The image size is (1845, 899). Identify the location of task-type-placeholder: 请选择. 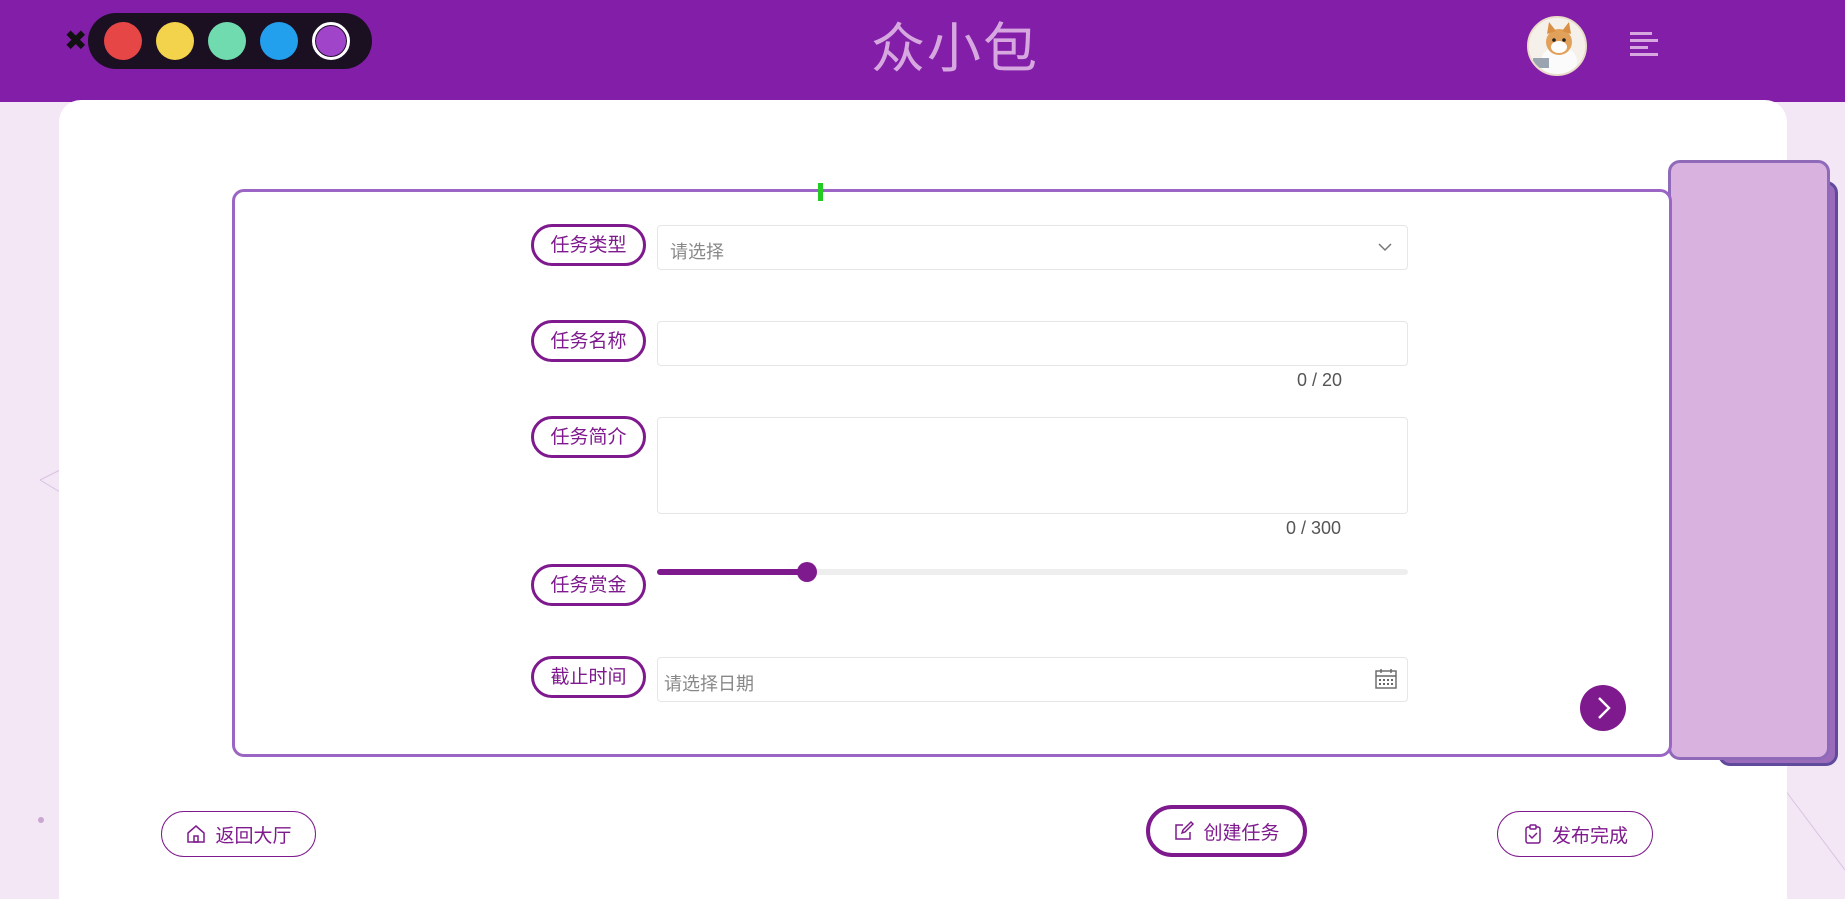
(697, 252).